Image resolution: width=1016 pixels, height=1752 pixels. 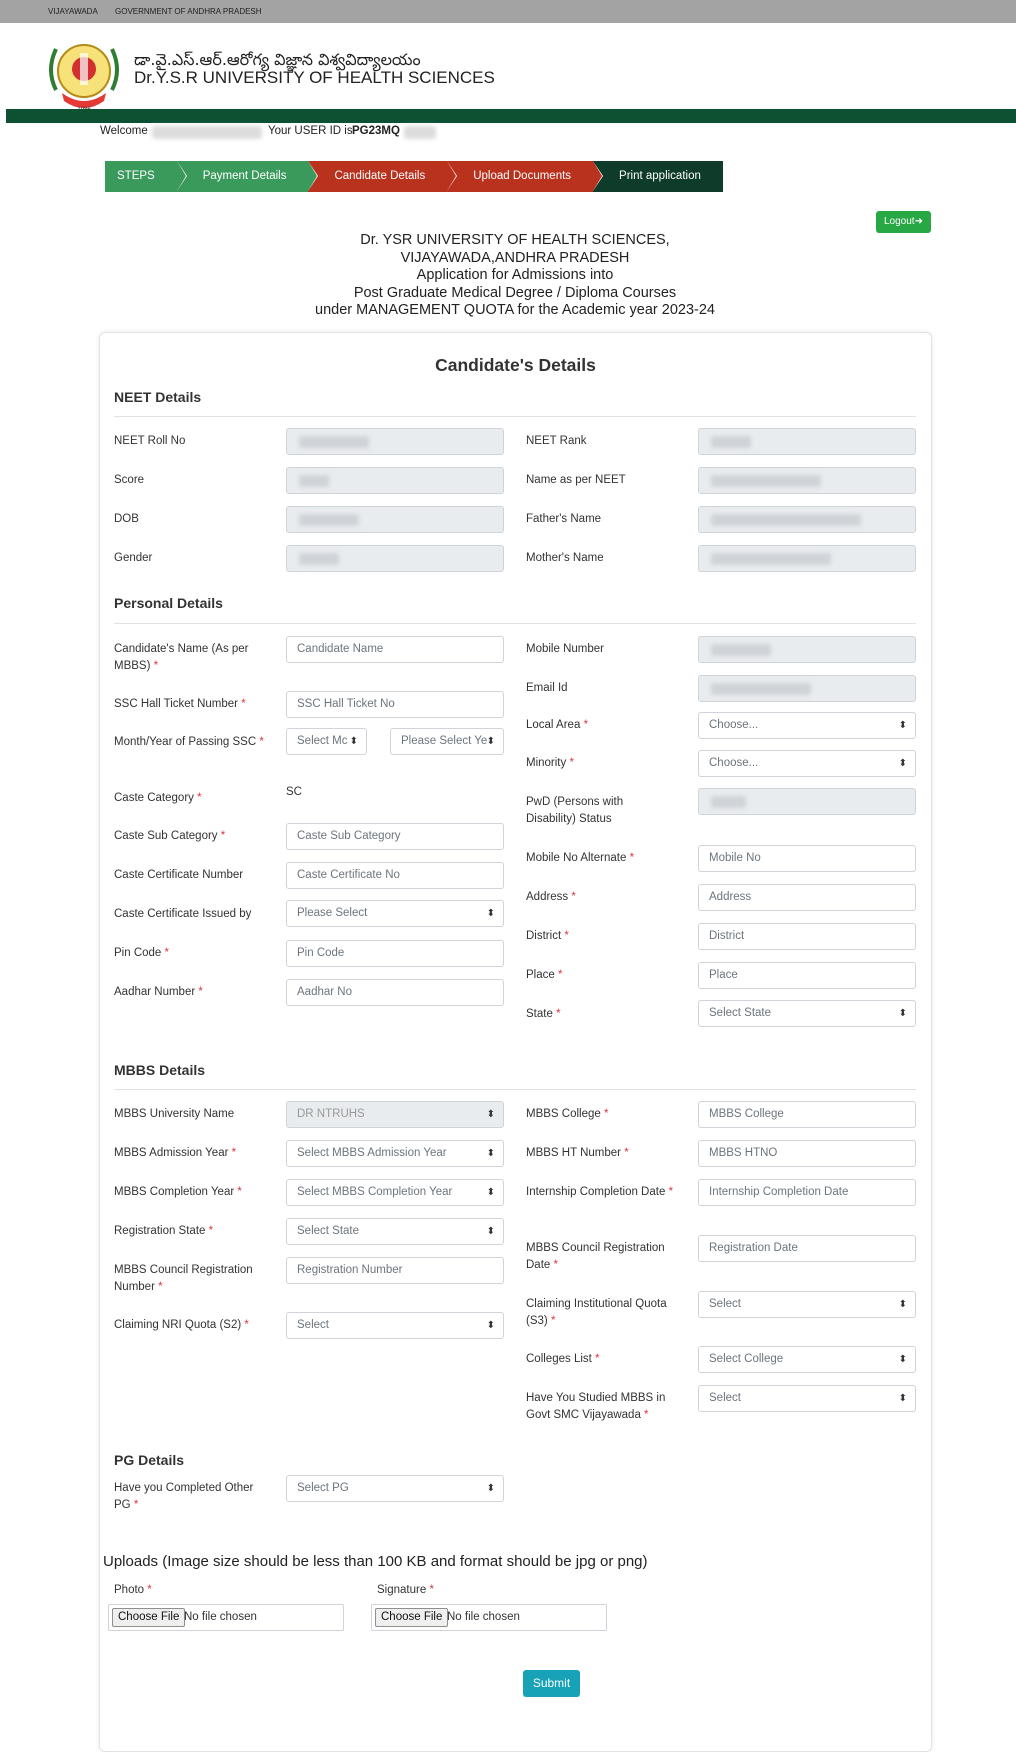 I want to click on pin-code-input: Pin Code, so click(x=395, y=953).